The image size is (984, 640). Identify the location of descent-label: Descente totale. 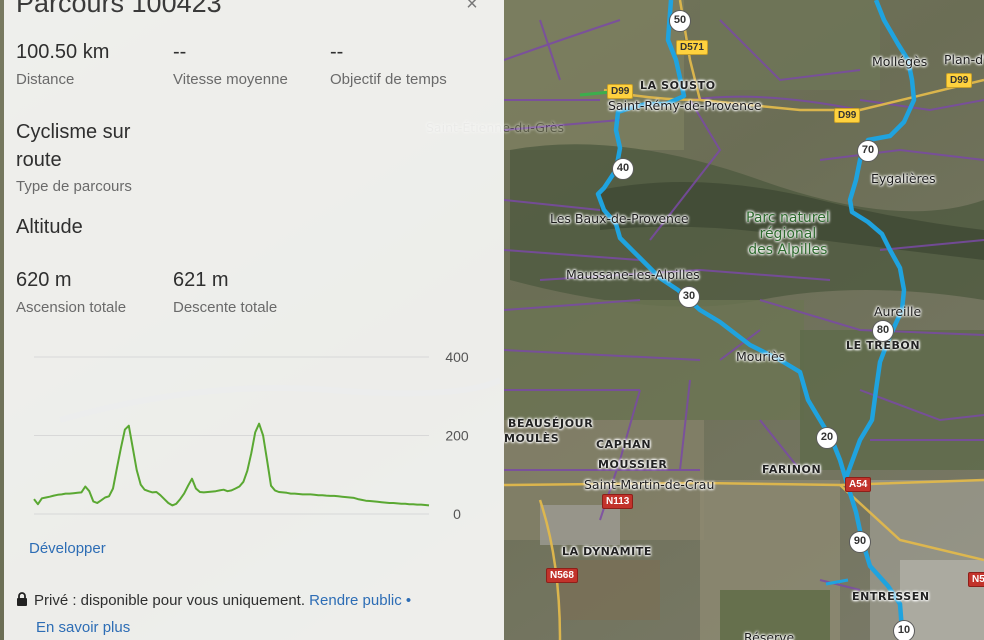
(225, 307).